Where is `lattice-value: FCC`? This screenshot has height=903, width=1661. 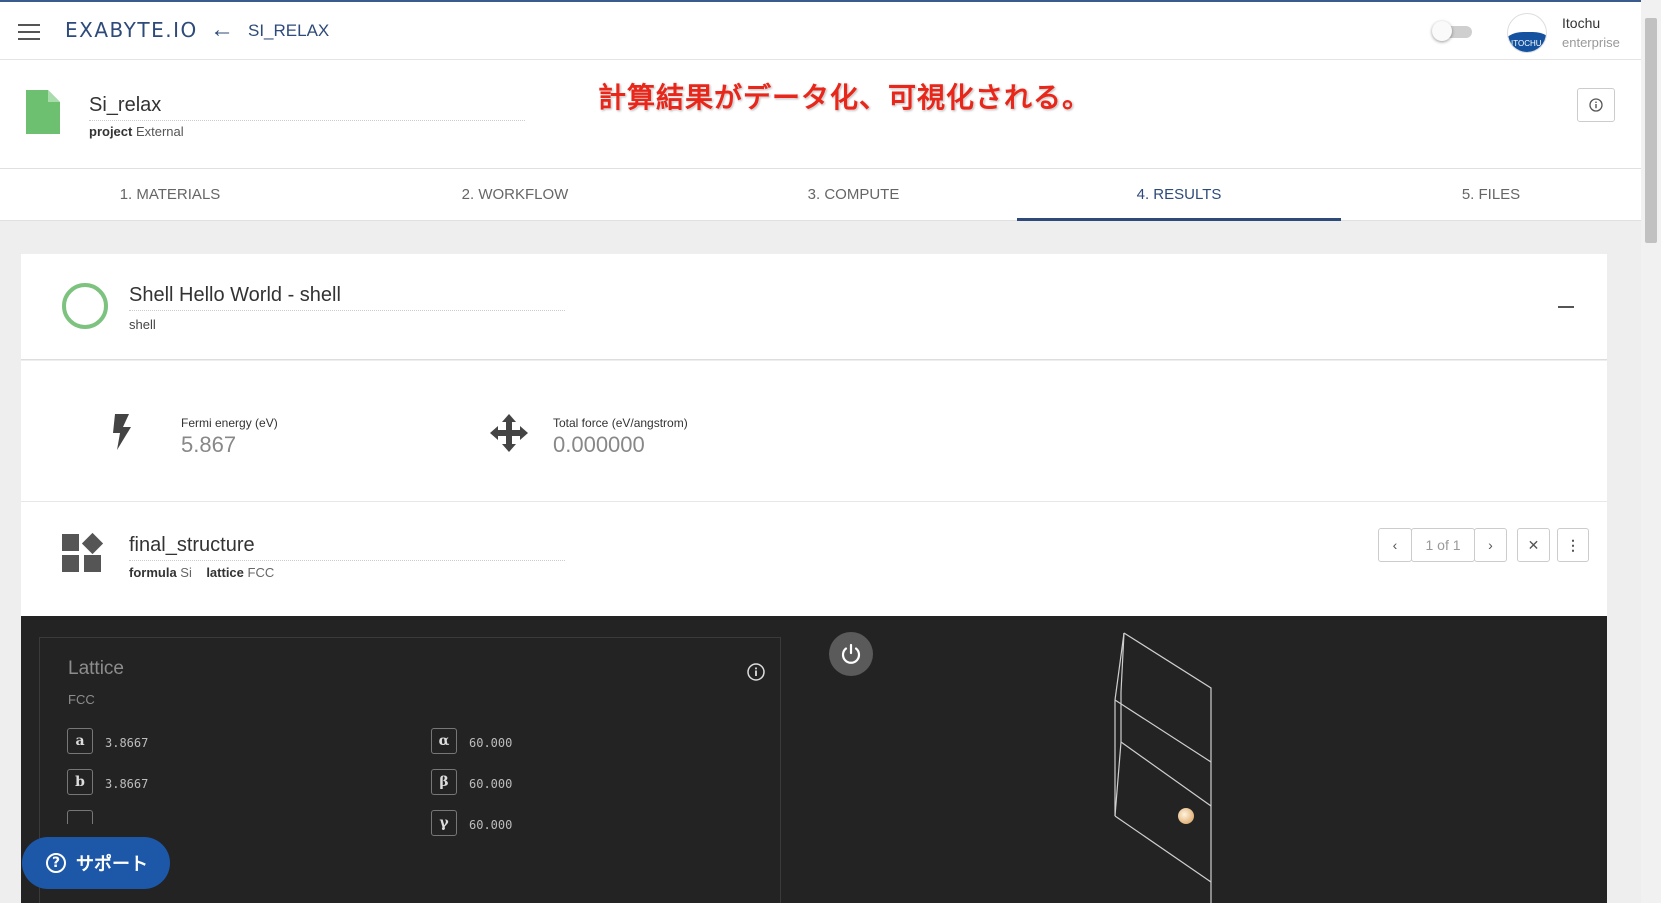 lattice-value: FCC is located at coordinates (261, 572).